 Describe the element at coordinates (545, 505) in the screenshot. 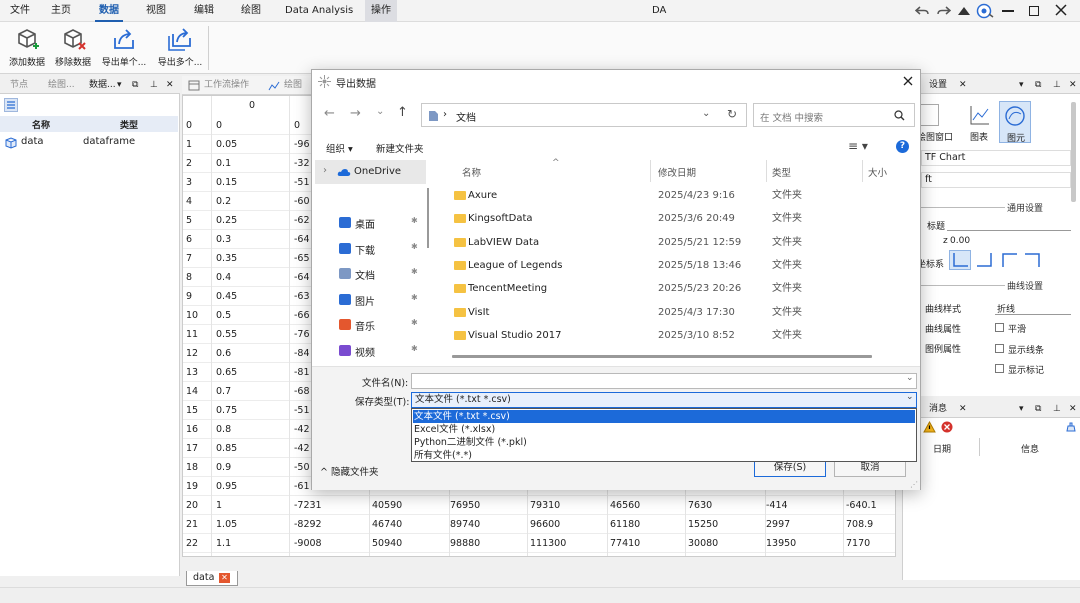

I see `table-cell: 79310` at that location.